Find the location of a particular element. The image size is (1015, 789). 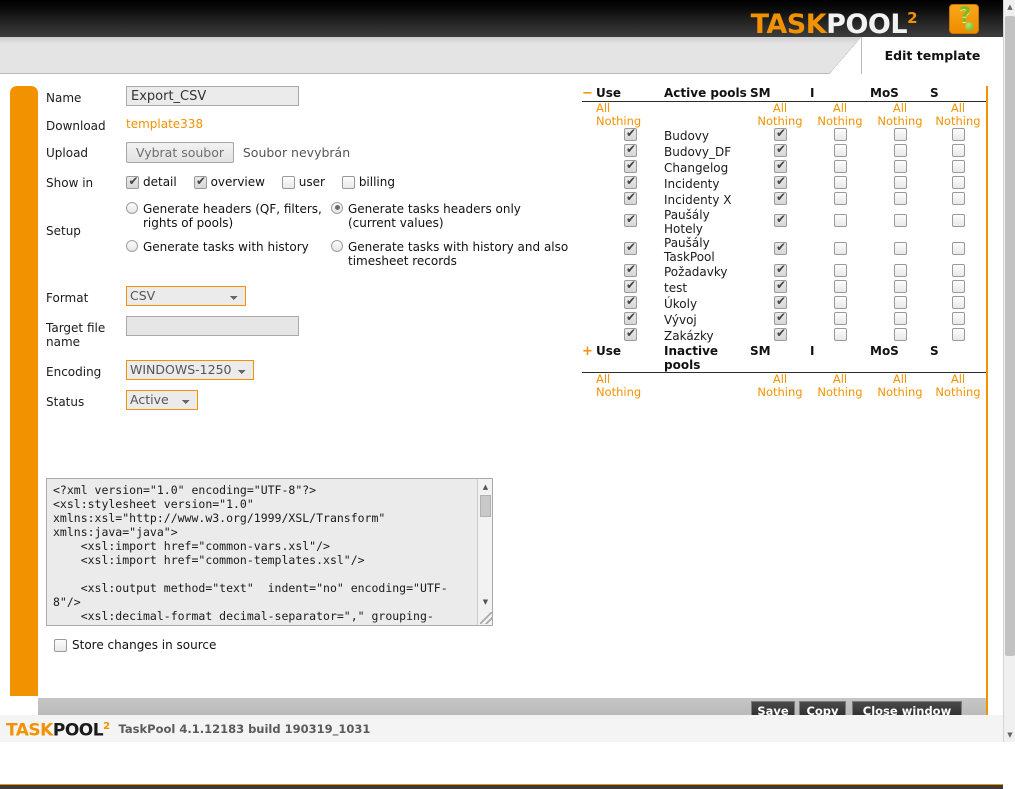

showin-user-item: user is located at coordinates (303, 182).